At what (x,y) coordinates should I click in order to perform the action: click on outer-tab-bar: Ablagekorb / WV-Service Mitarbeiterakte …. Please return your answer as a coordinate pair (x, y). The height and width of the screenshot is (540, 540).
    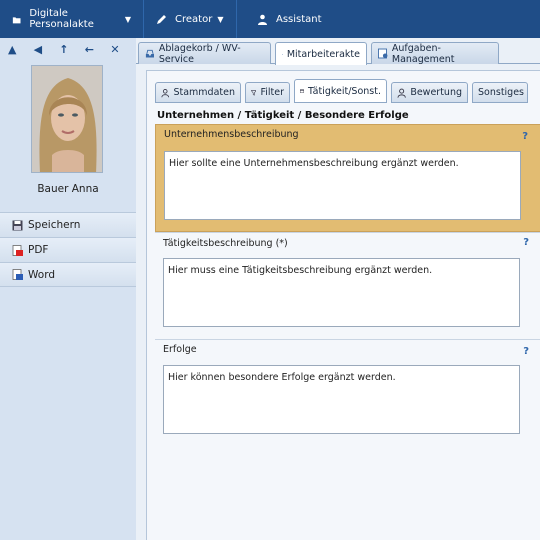
    Looking at the image, I should click on (338, 51).